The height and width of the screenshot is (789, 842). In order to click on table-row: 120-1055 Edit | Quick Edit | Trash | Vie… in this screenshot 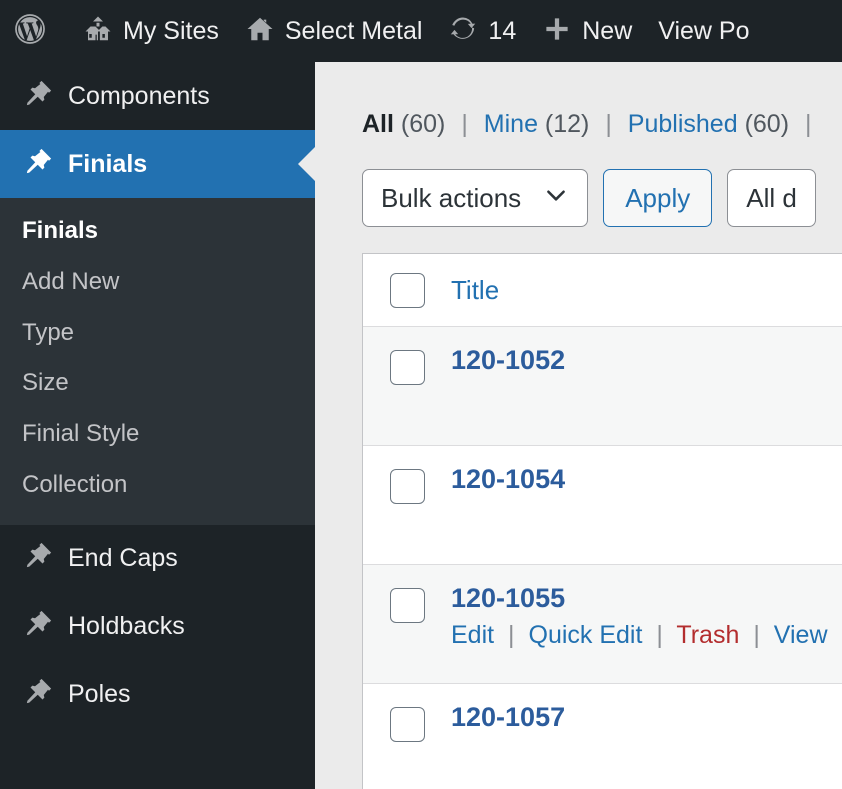, I will do `click(602, 624)`.